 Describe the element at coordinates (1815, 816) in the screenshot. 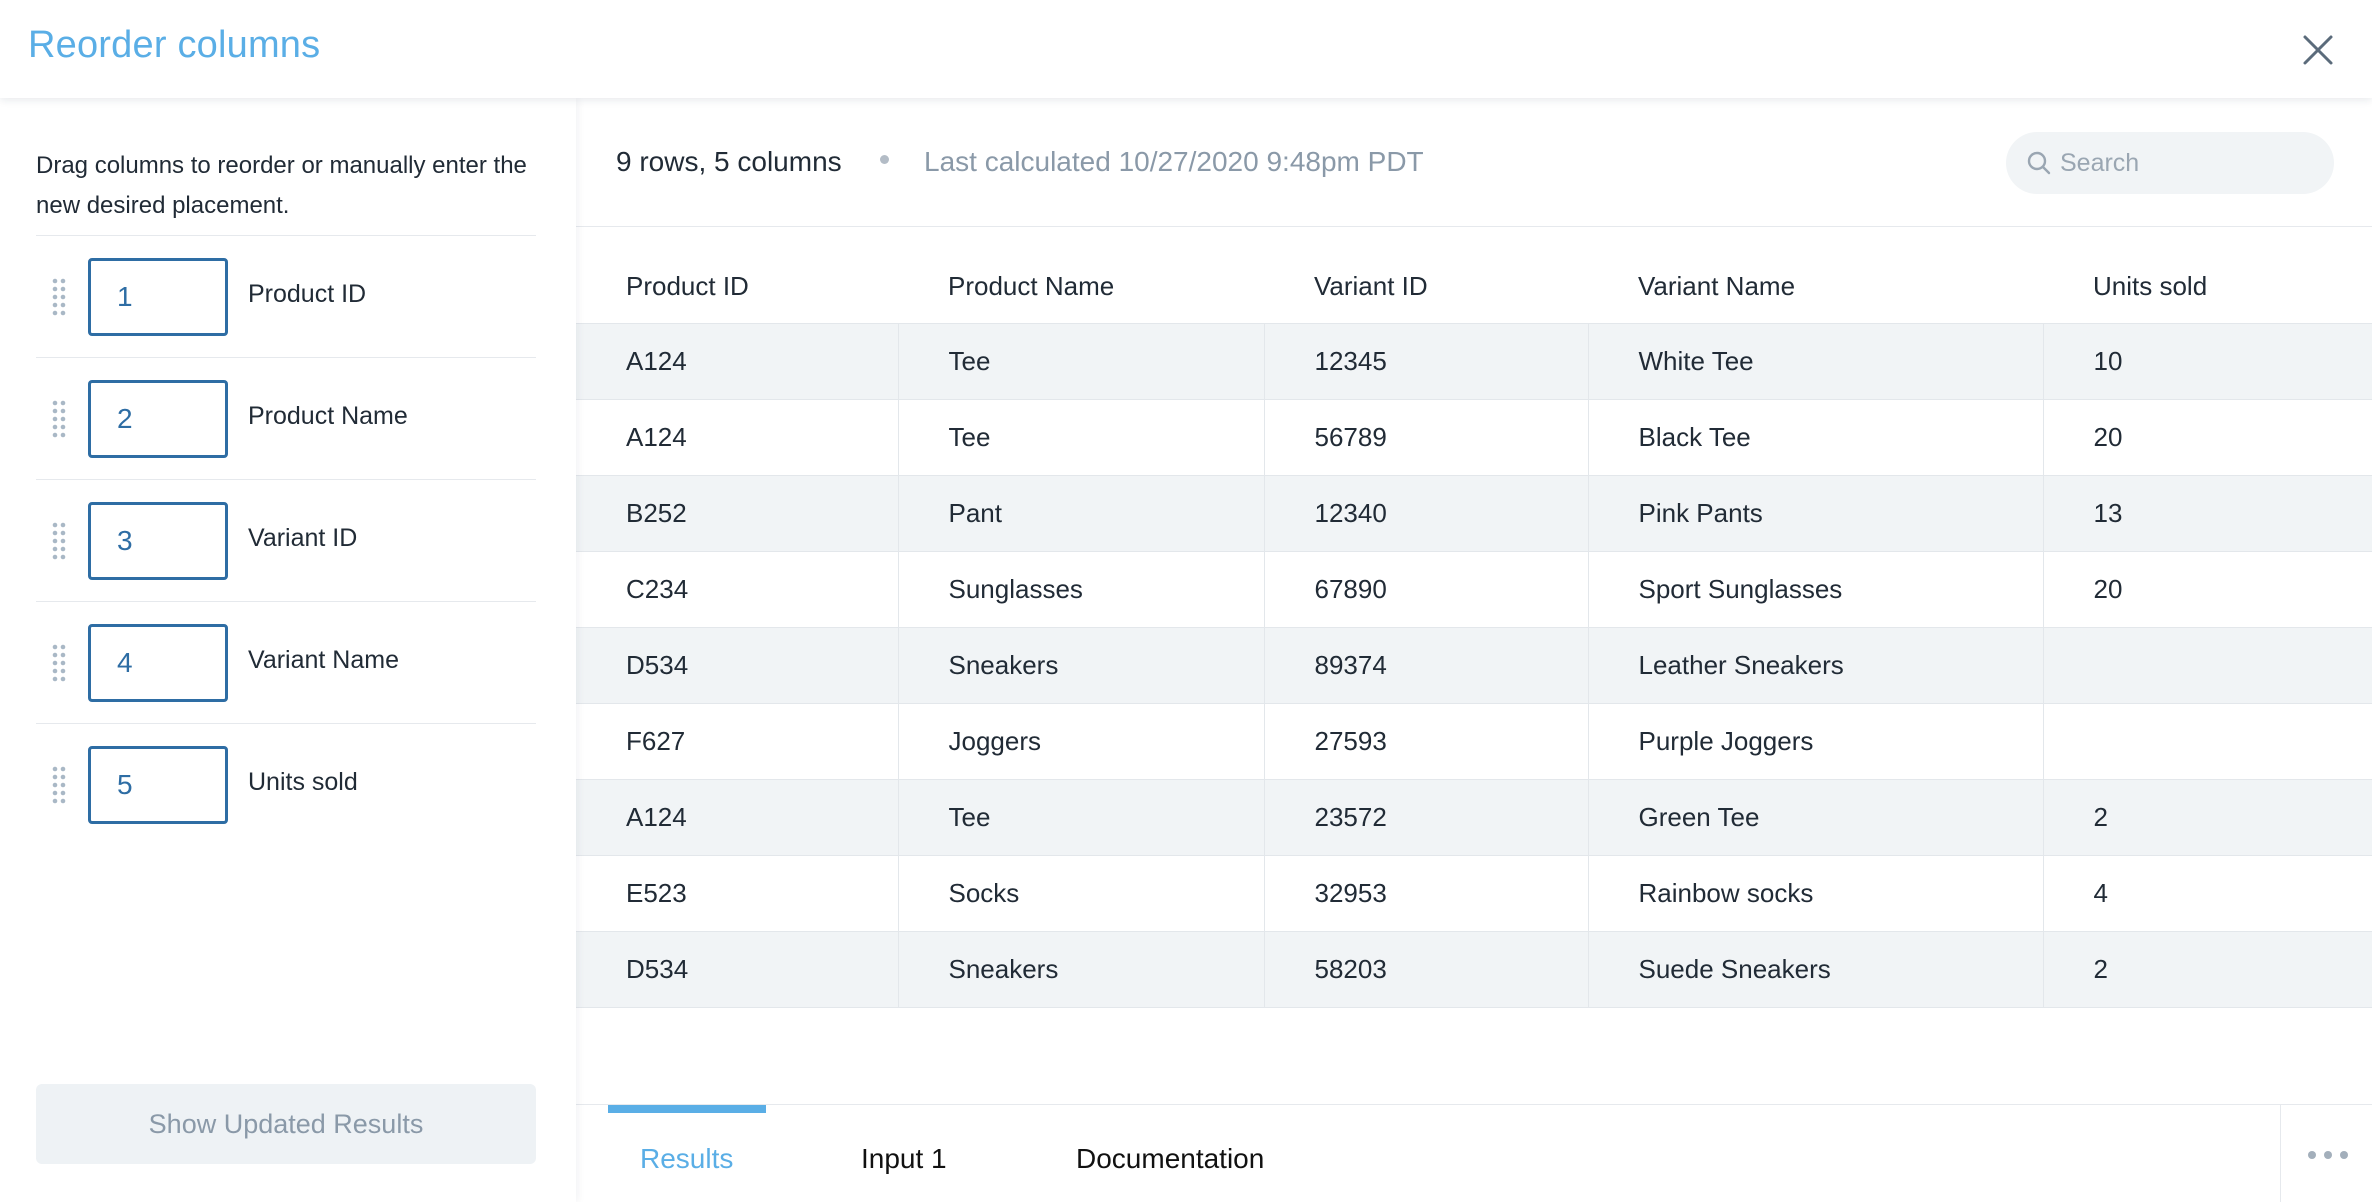

I see `table-cell: Green Tee` at that location.